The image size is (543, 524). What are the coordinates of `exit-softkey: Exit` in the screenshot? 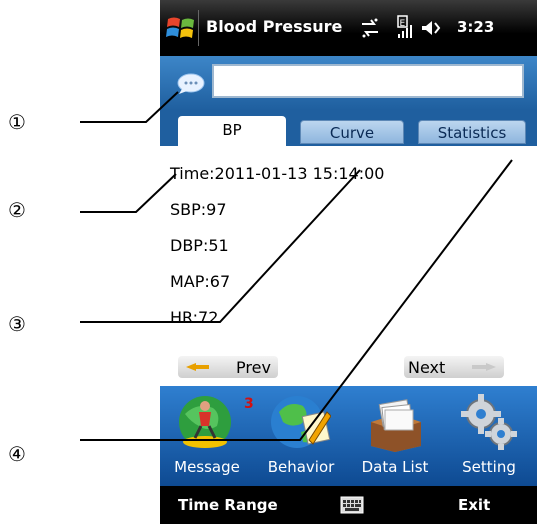 It's located at (474, 505).